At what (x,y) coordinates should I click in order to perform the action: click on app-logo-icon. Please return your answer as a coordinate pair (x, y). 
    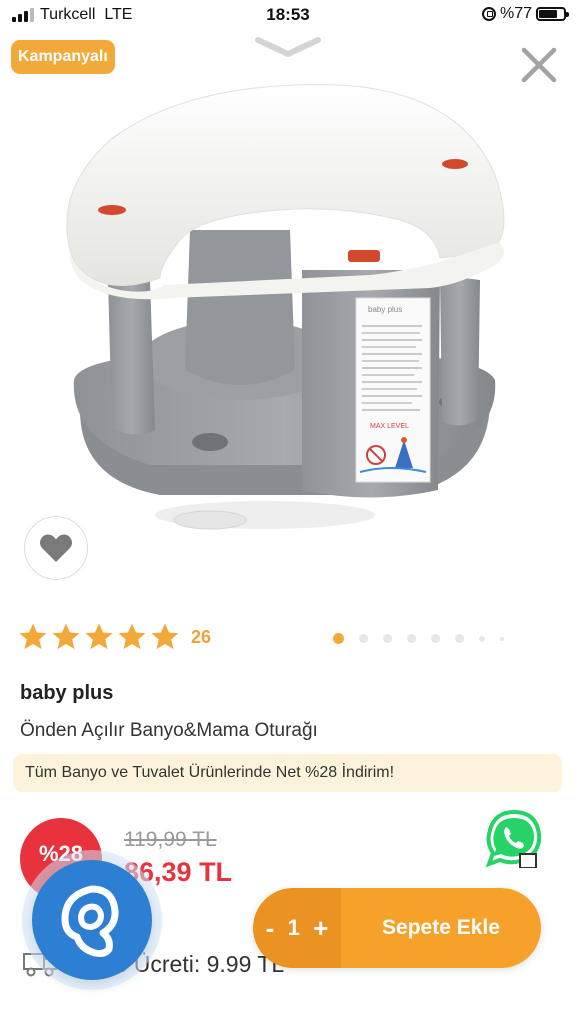
    Looking at the image, I should click on (90, 921).